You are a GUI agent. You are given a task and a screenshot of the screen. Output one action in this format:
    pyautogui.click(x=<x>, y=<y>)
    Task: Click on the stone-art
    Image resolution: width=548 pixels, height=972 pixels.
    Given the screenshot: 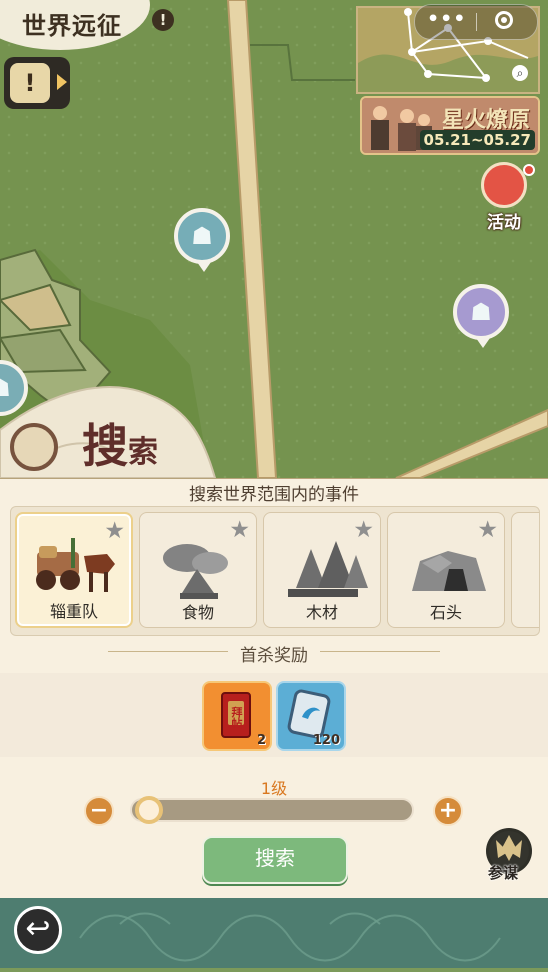 What is the action you would take?
    pyautogui.click(x=449, y=571)
    